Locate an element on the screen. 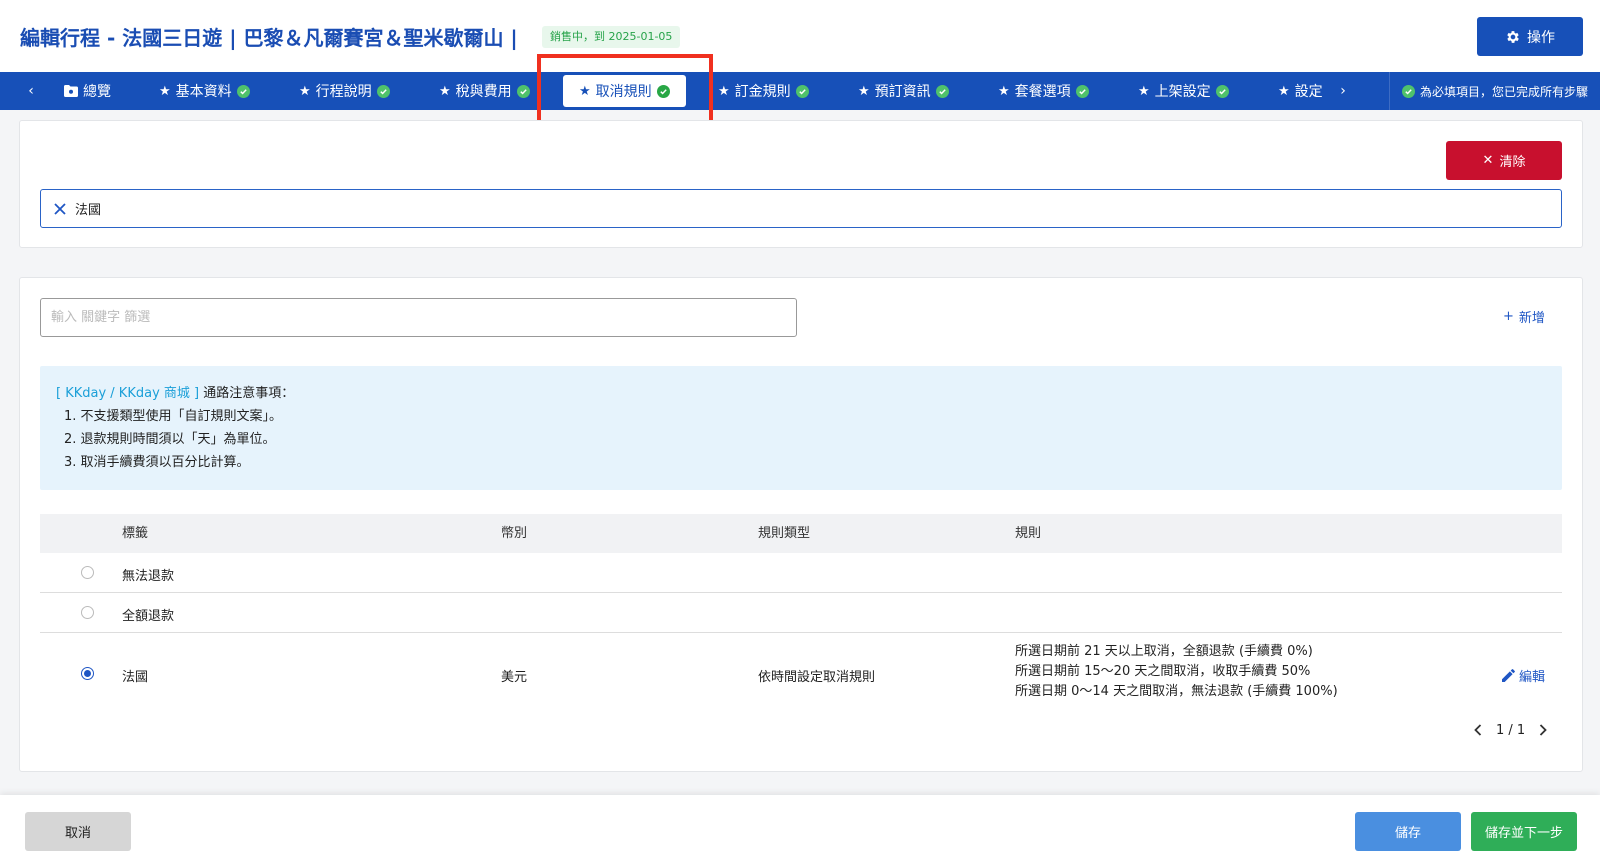 This screenshot has height=860, width=1600. save-and-next-button: 儲存並下一步 is located at coordinates (1524, 831).